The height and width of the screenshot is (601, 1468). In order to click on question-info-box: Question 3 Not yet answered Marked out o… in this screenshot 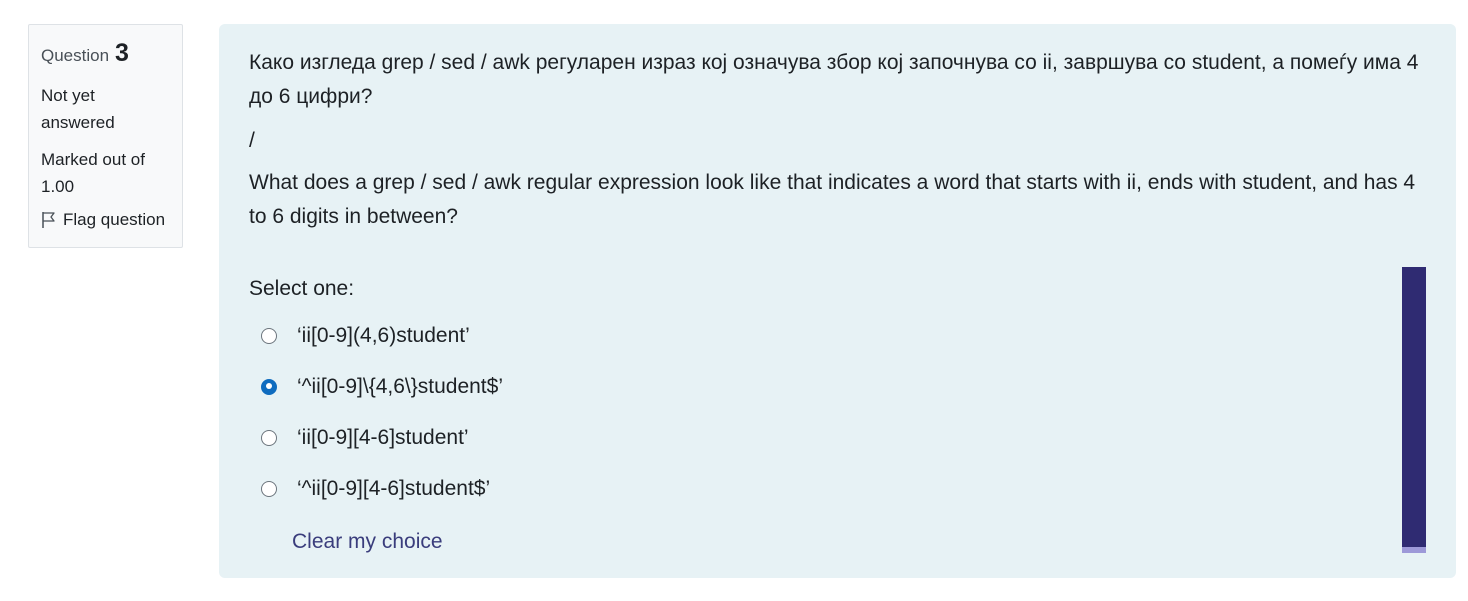, I will do `click(105, 136)`.